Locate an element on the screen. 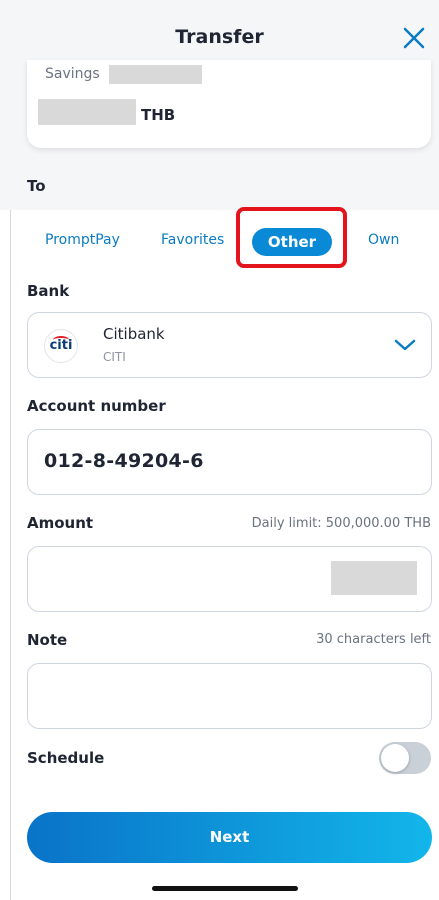 Image resolution: width=439 pixels, height=900 pixels. bank-name: Citibank is located at coordinates (134, 334).